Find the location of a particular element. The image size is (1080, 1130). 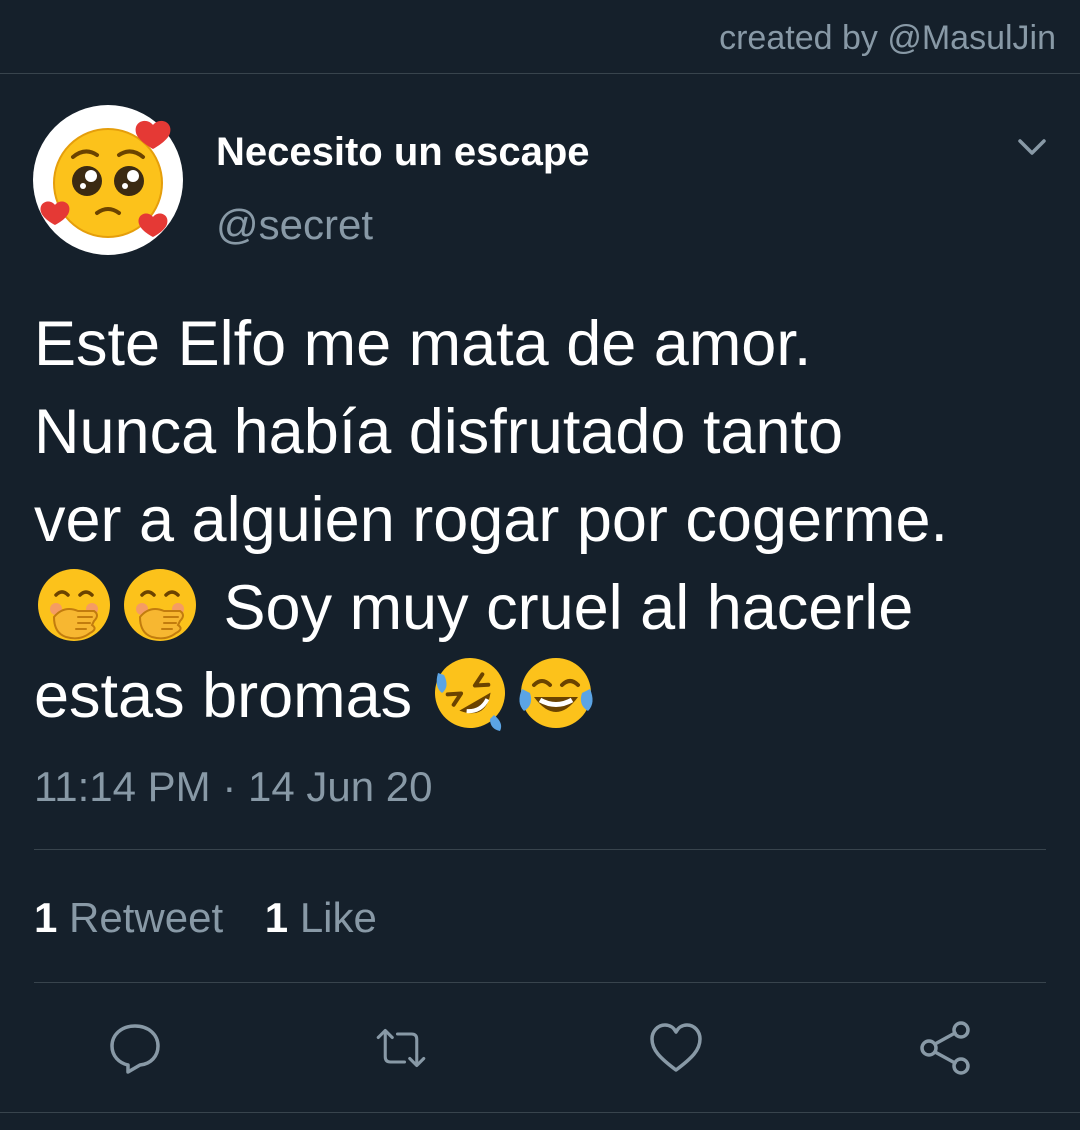

retweet-icon is located at coordinates (401, 1048).